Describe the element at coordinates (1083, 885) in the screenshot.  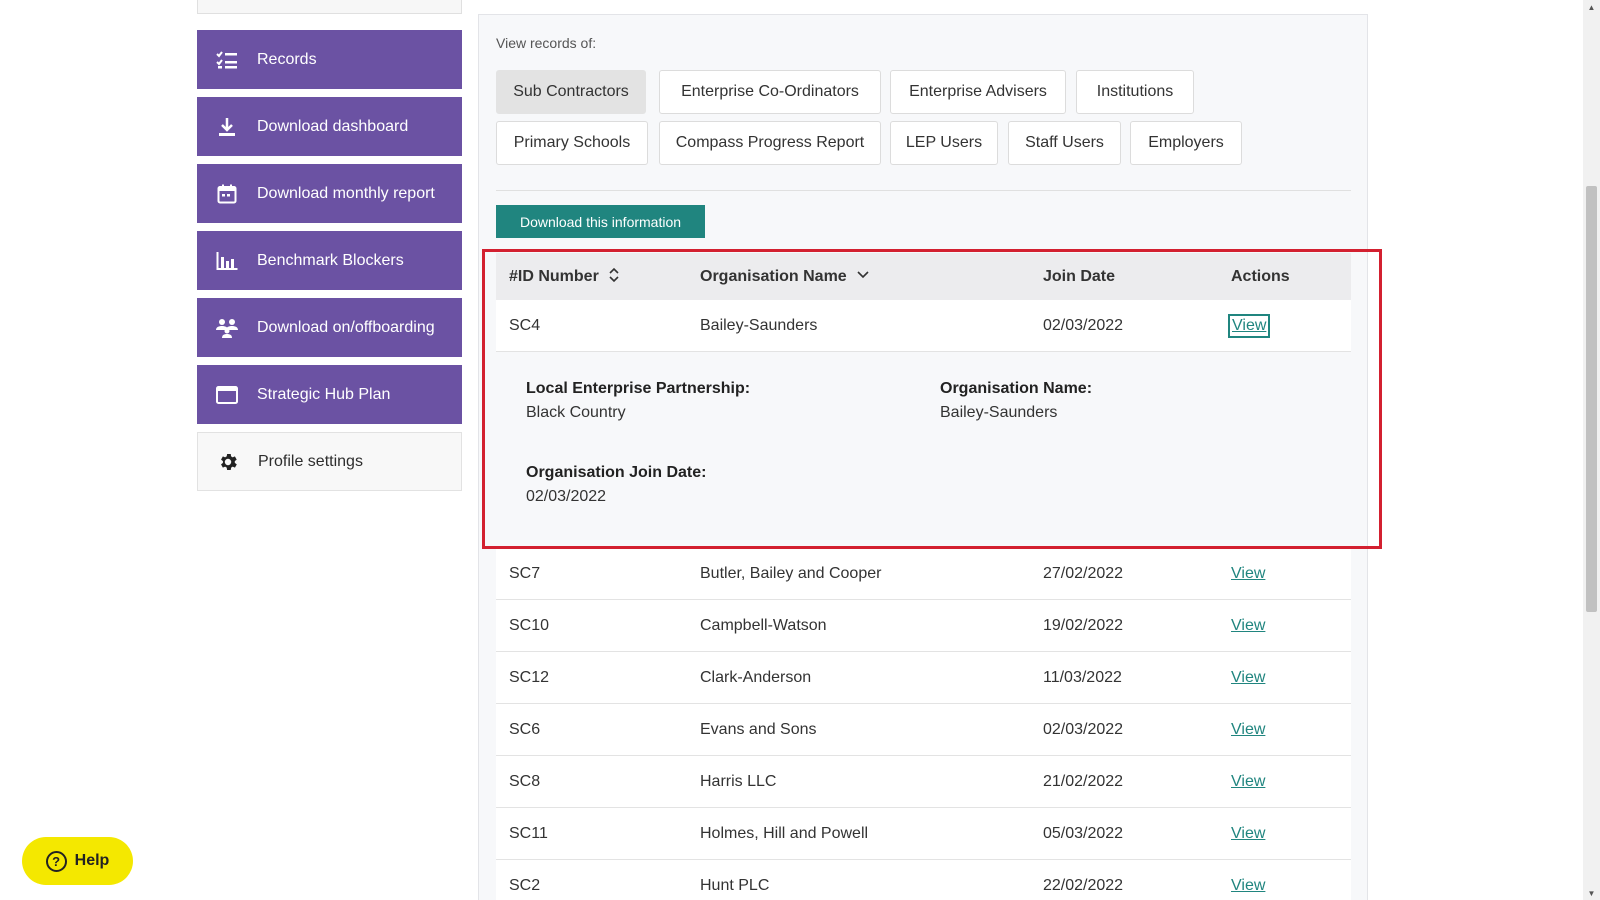
I see `row-date: 22/02/2022` at that location.